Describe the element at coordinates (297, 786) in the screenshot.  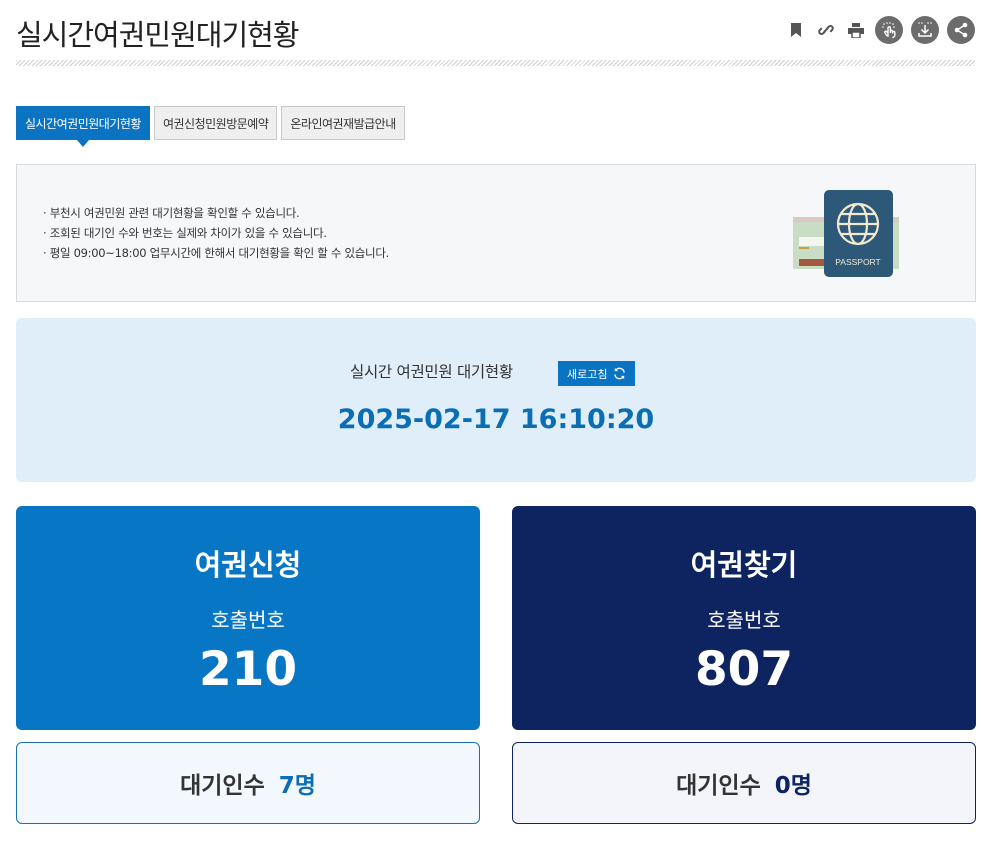
I see `apply-waiting-count: 7명` at that location.